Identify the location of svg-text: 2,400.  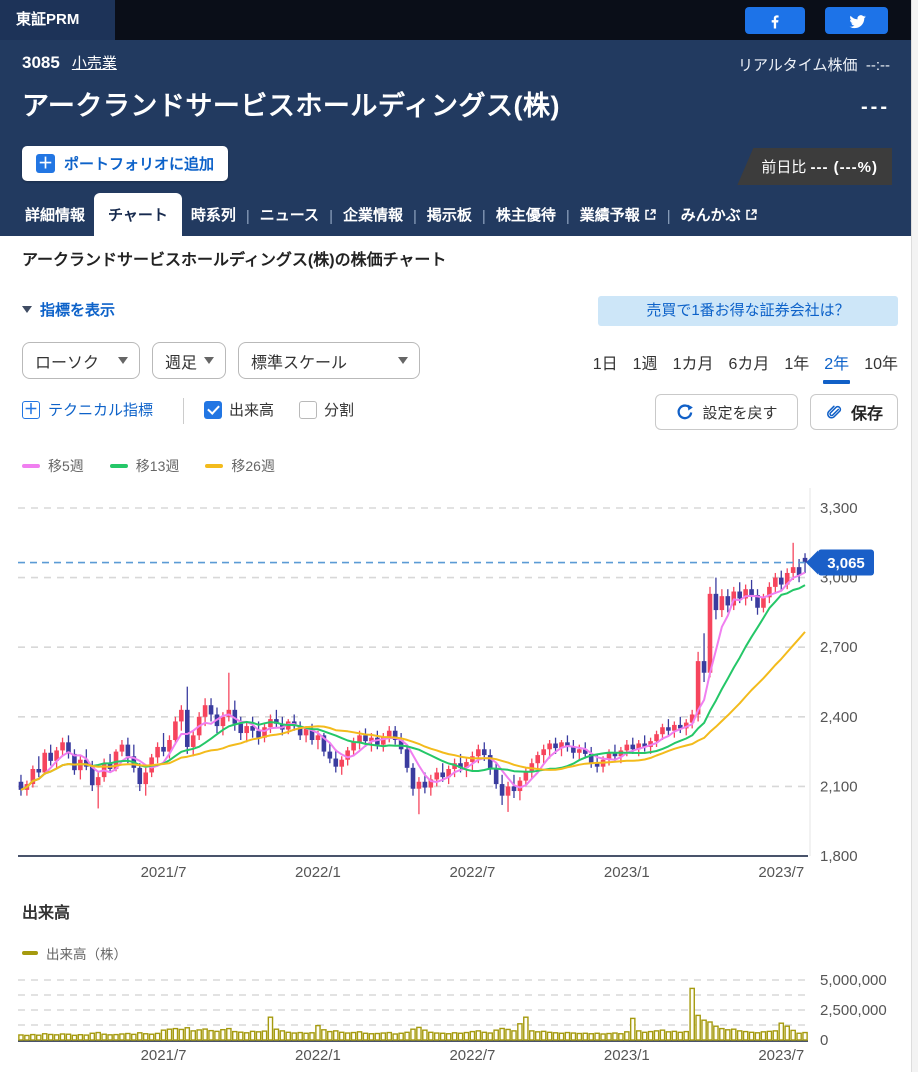
(839, 717).